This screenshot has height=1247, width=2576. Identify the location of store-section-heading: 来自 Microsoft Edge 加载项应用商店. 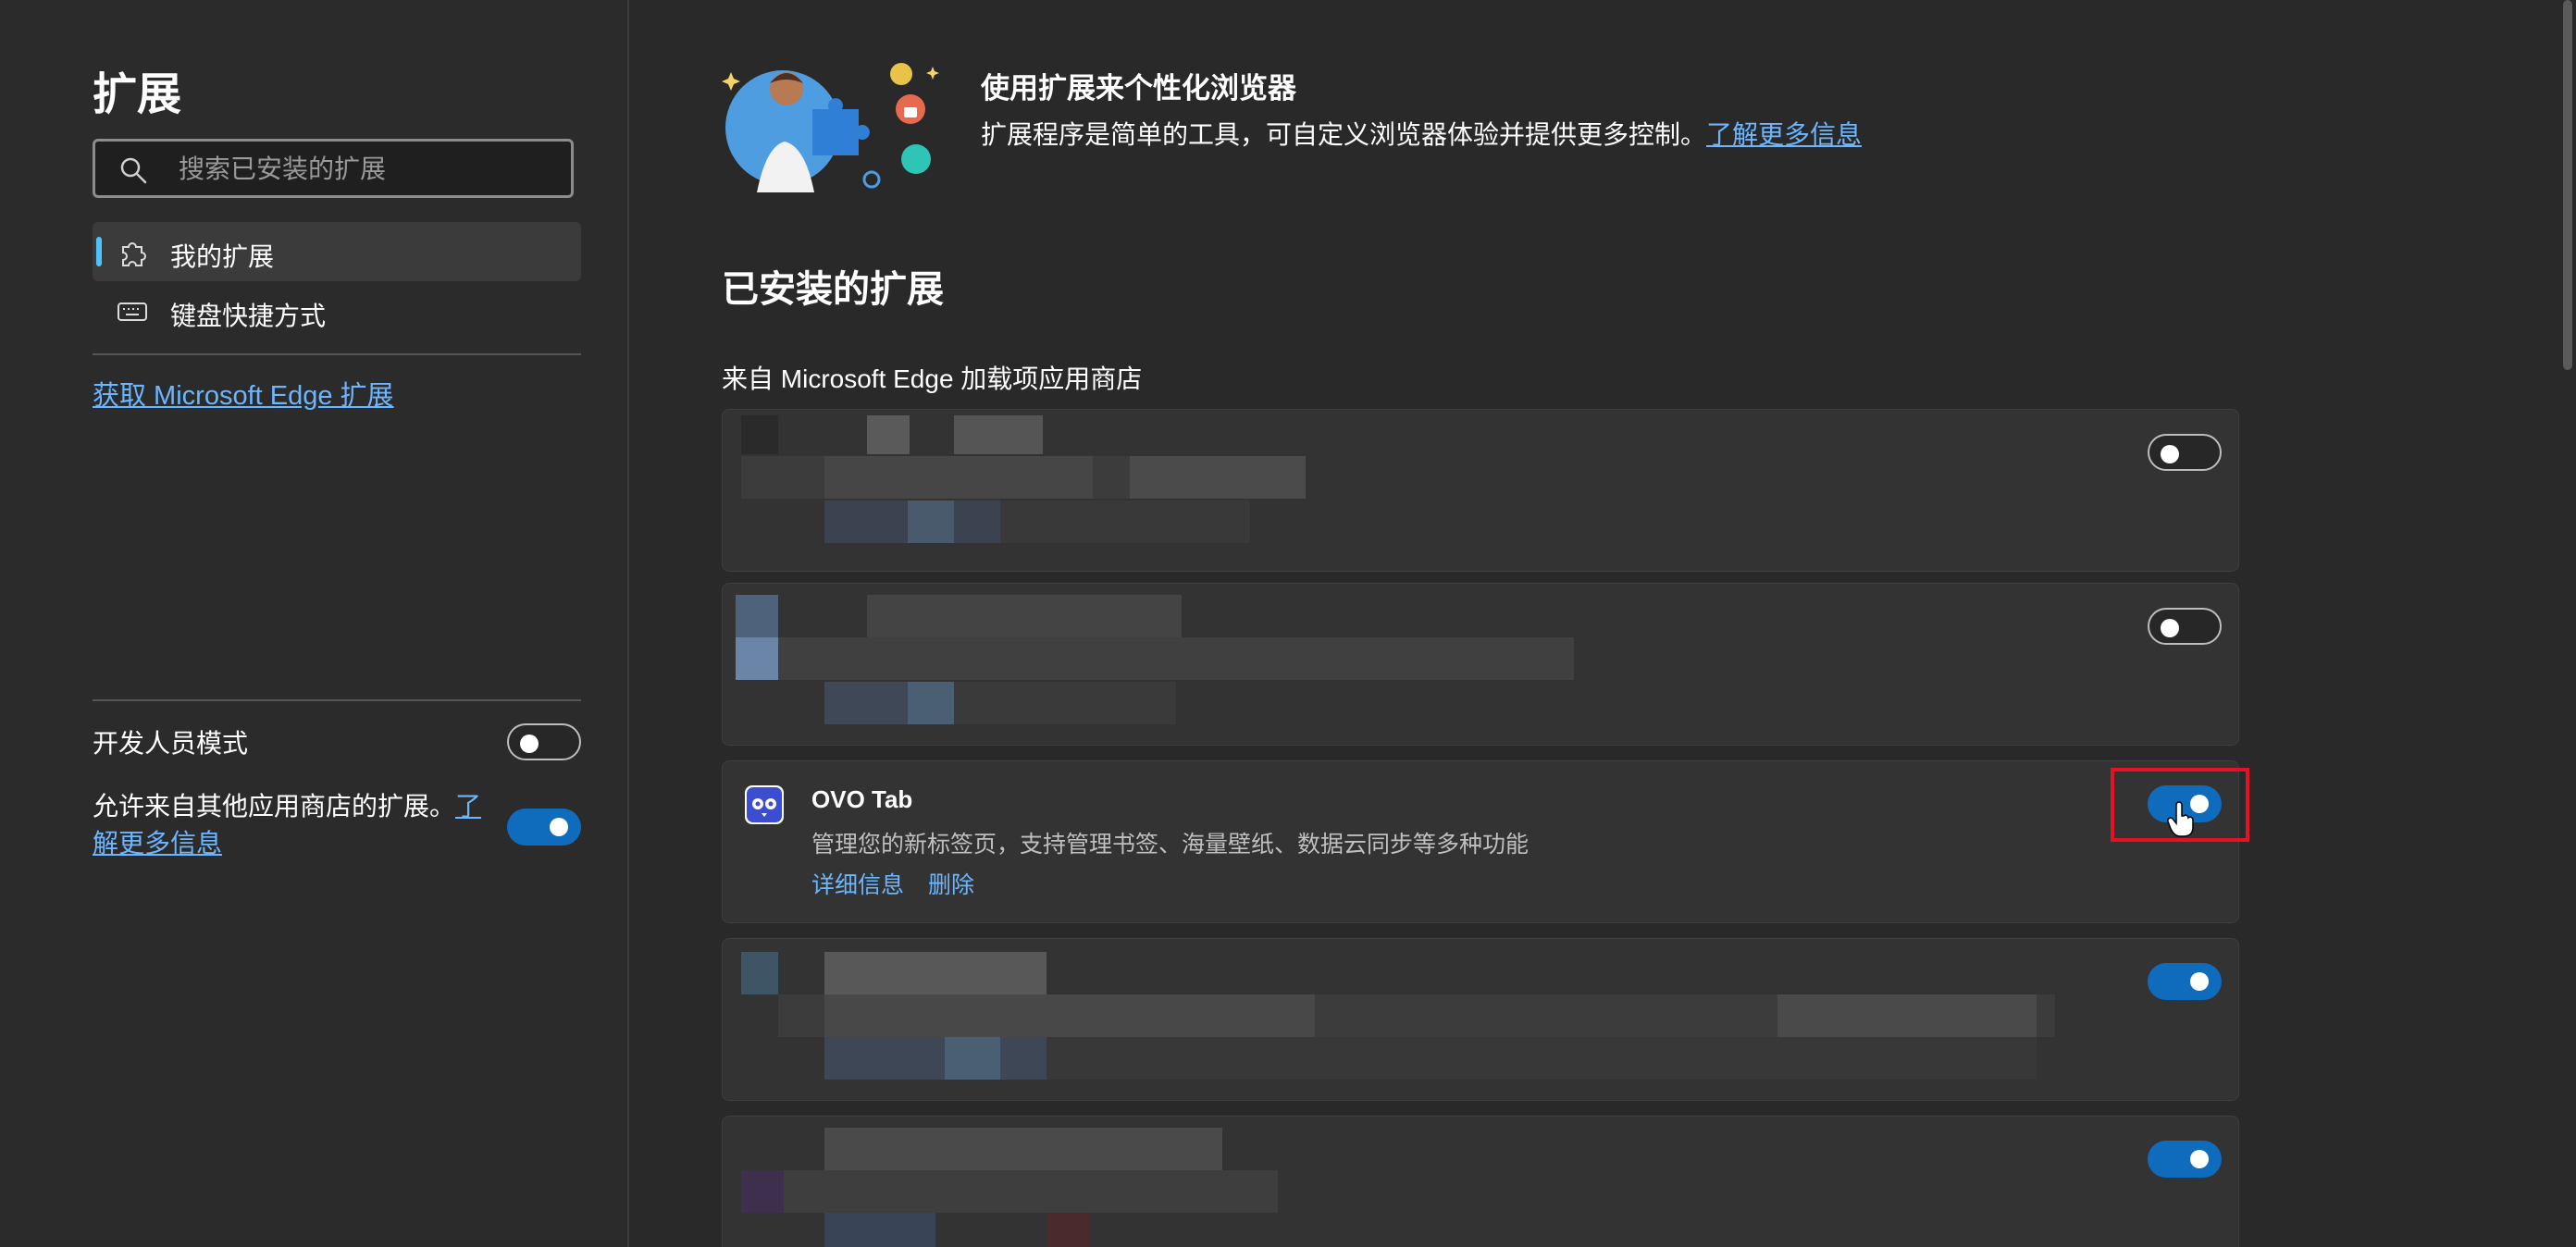
(932, 378).